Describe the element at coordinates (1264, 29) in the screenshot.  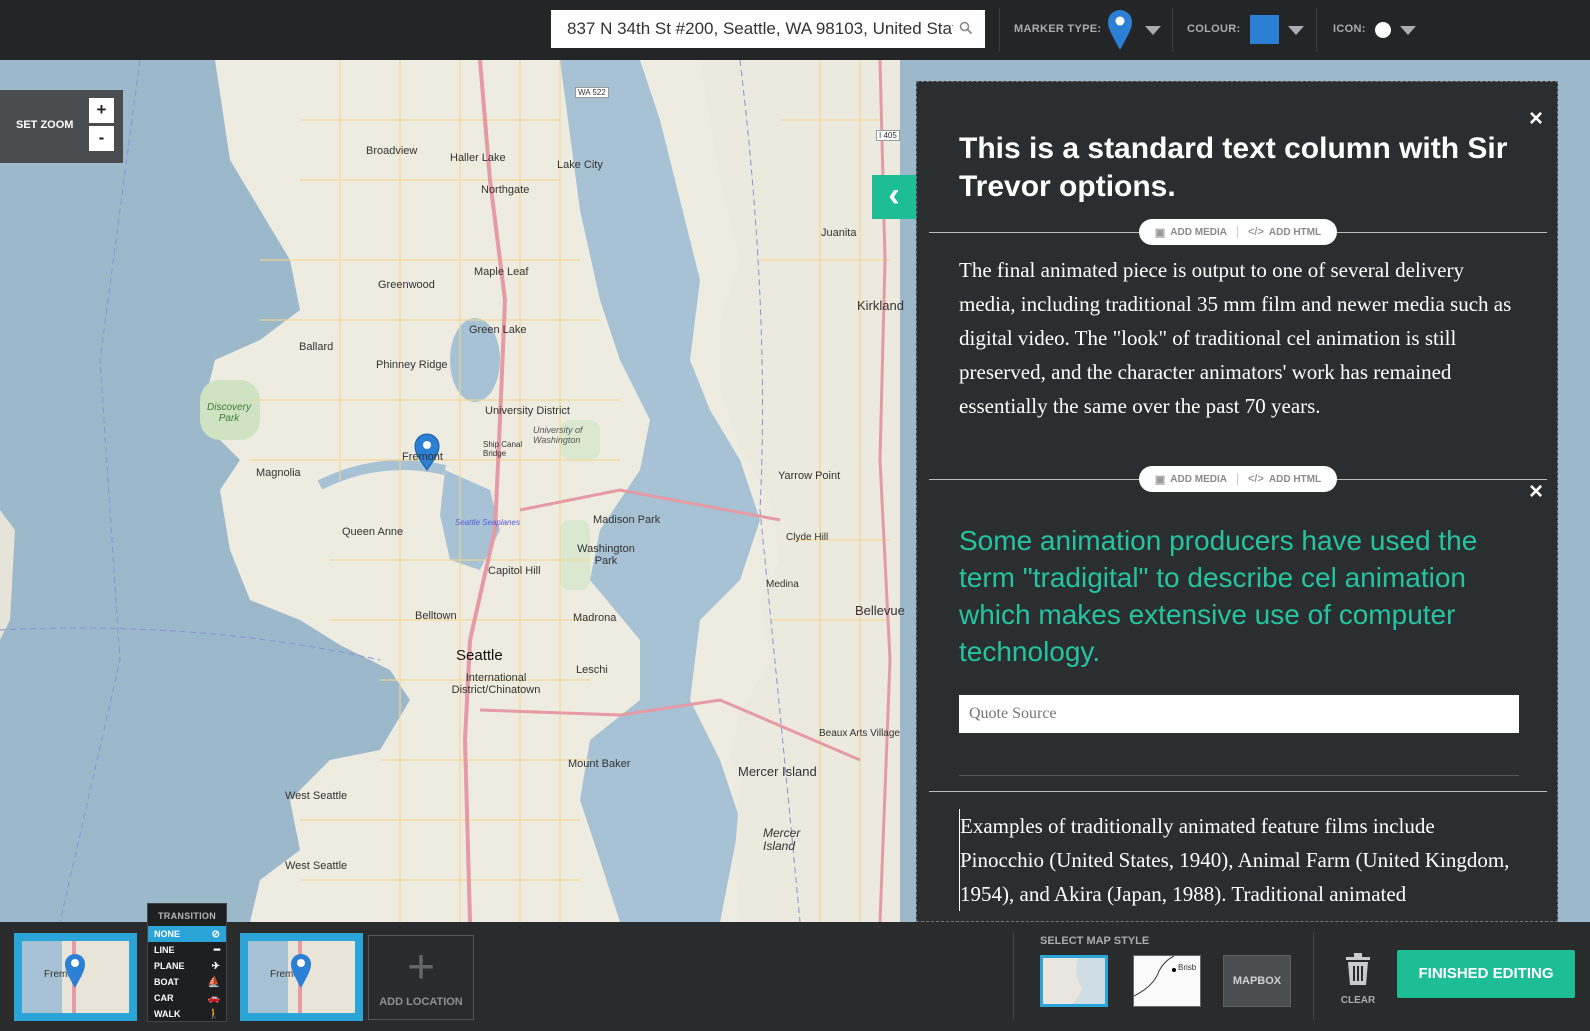
I see `colour-swatch` at that location.